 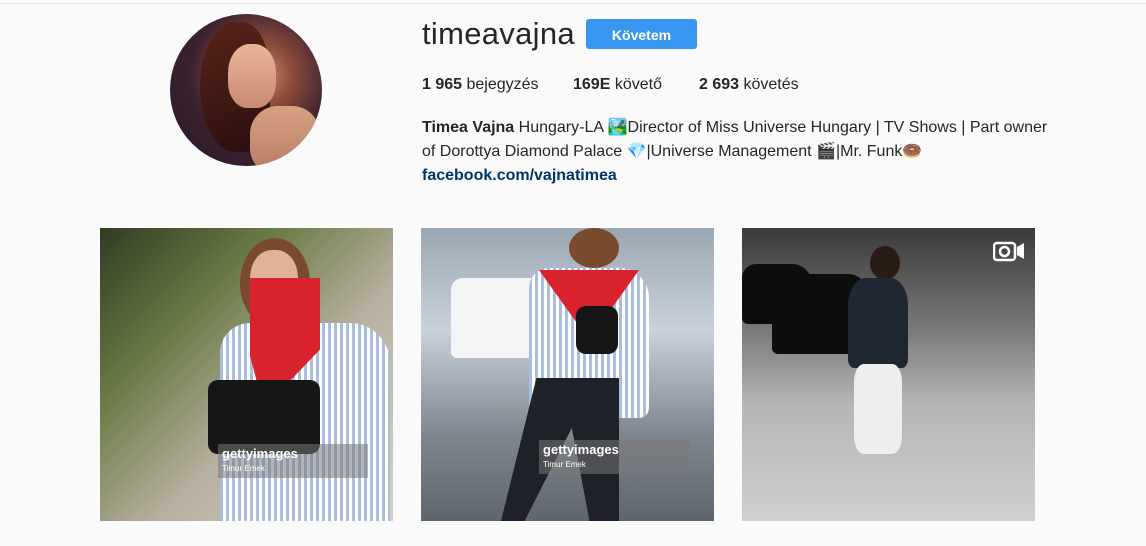 I want to click on post-2-watermark-brand: gettyimages, so click(x=581, y=449).